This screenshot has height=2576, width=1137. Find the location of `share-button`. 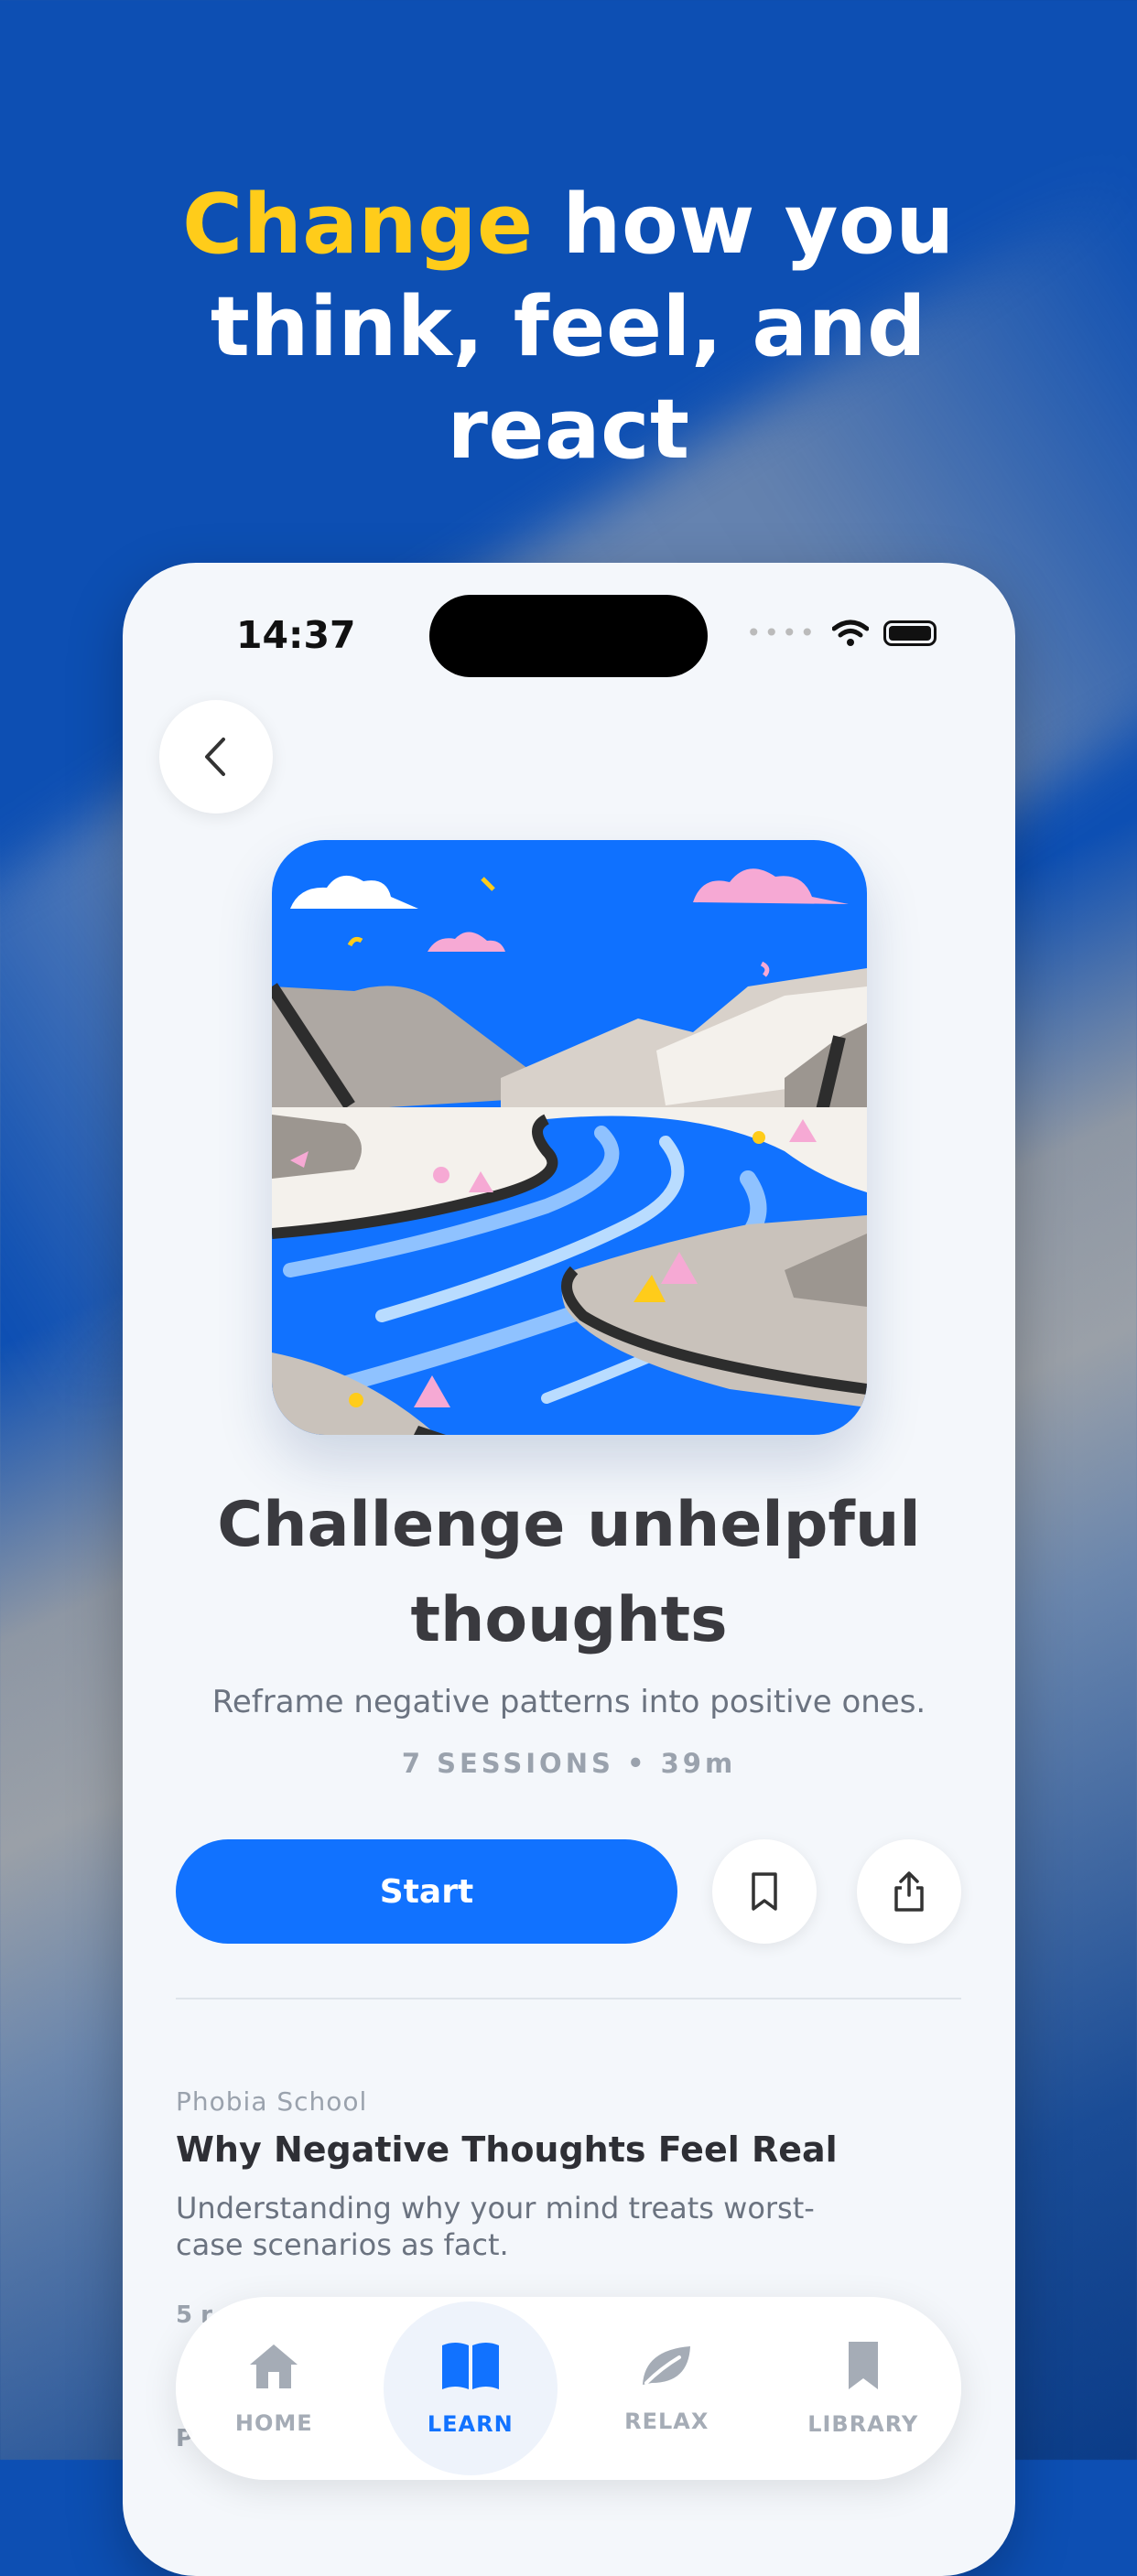

share-button is located at coordinates (909, 1891).